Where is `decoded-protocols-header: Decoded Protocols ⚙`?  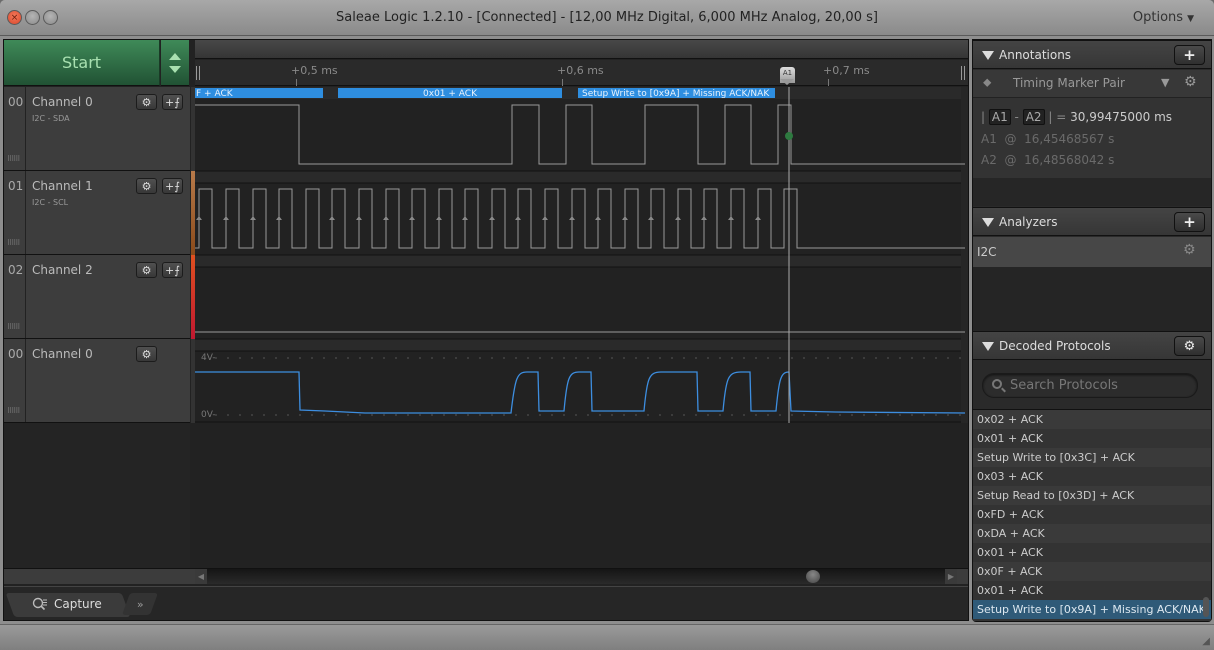 decoded-protocols-header: Decoded Protocols ⚙ is located at coordinates (1092, 345).